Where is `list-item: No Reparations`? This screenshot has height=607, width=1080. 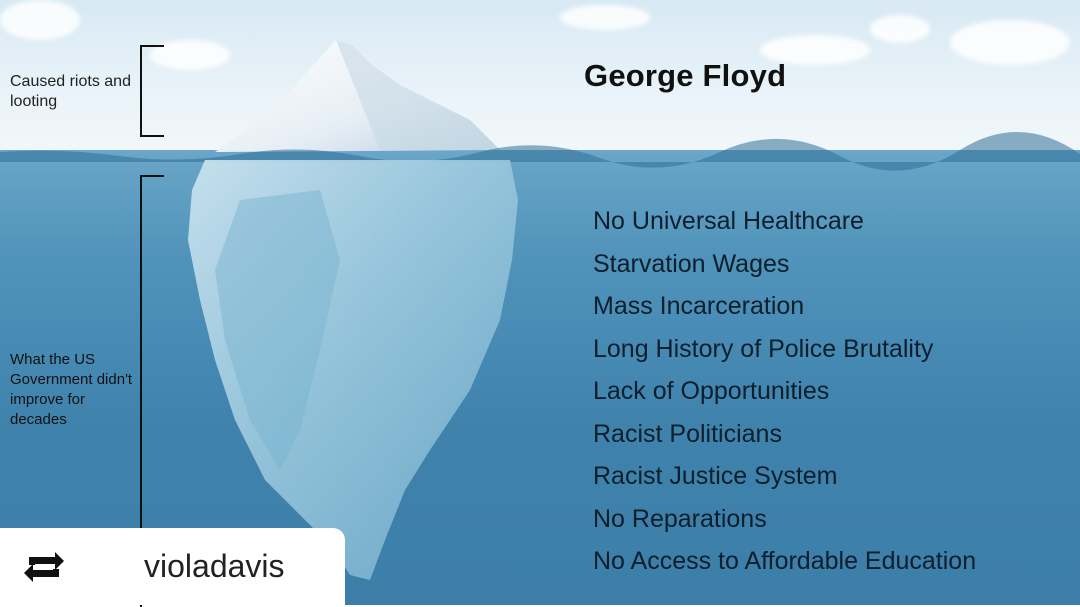 list-item: No Reparations is located at coordinates (680, 518).